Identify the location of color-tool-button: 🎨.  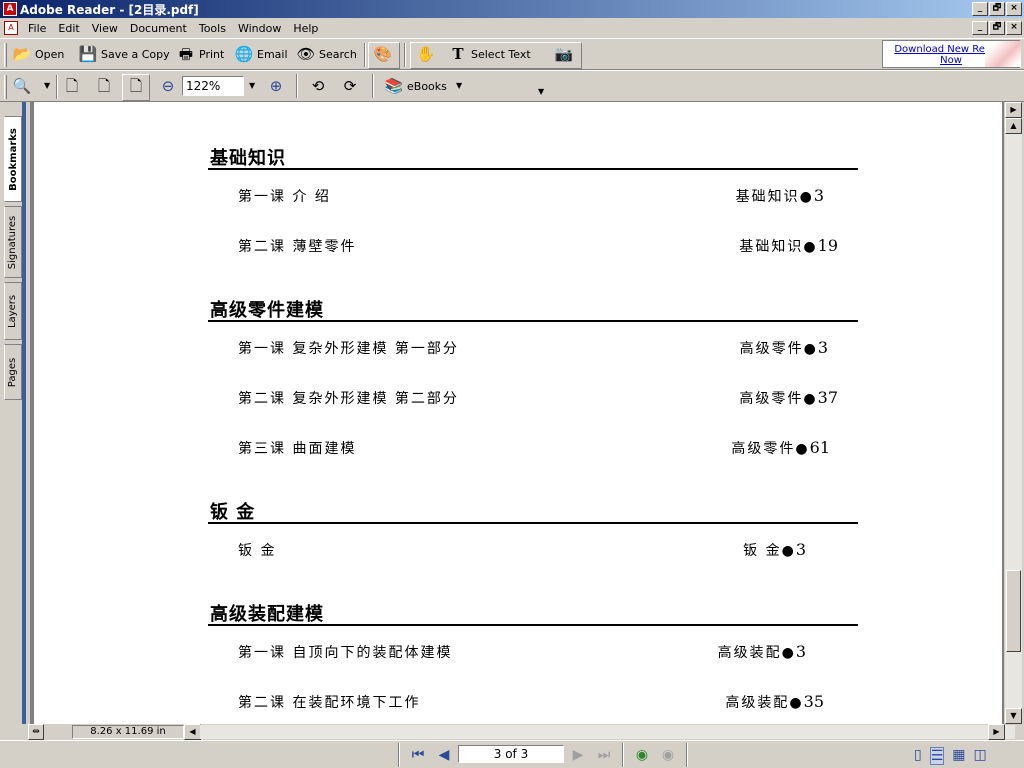
(384, 54).